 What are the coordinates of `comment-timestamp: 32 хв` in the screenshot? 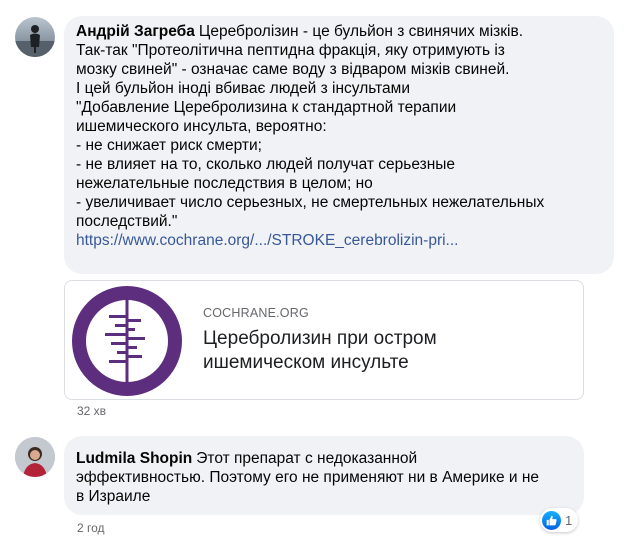 It's located at (91, 411).